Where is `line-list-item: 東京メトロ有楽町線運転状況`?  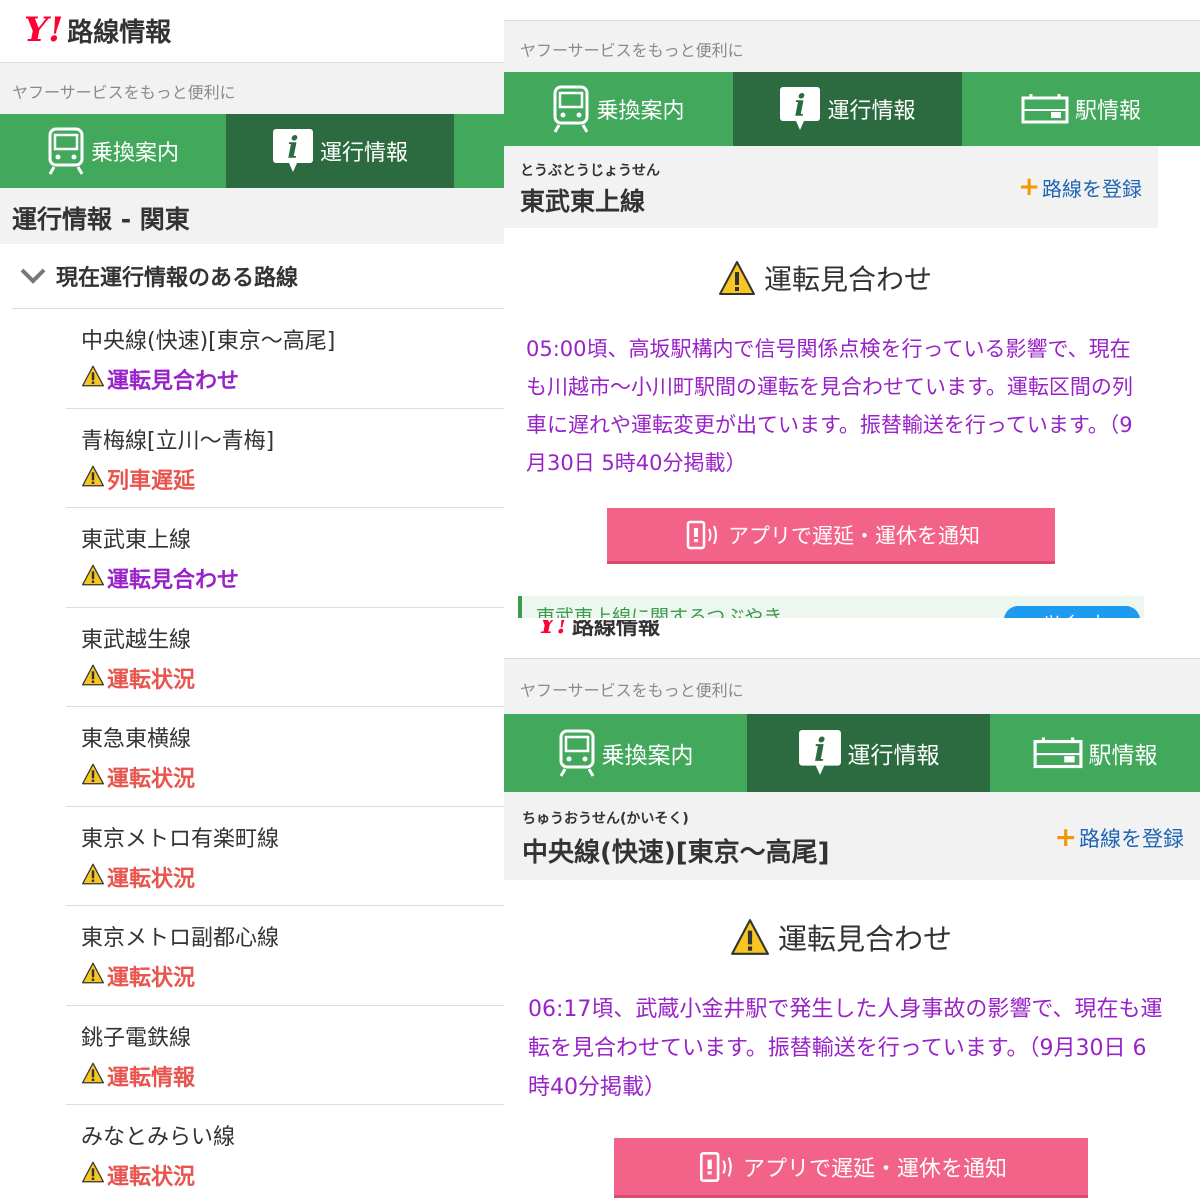
line-list-item: 東京メトロ有楽町線運転状況 is located at coordinates (285, 856).